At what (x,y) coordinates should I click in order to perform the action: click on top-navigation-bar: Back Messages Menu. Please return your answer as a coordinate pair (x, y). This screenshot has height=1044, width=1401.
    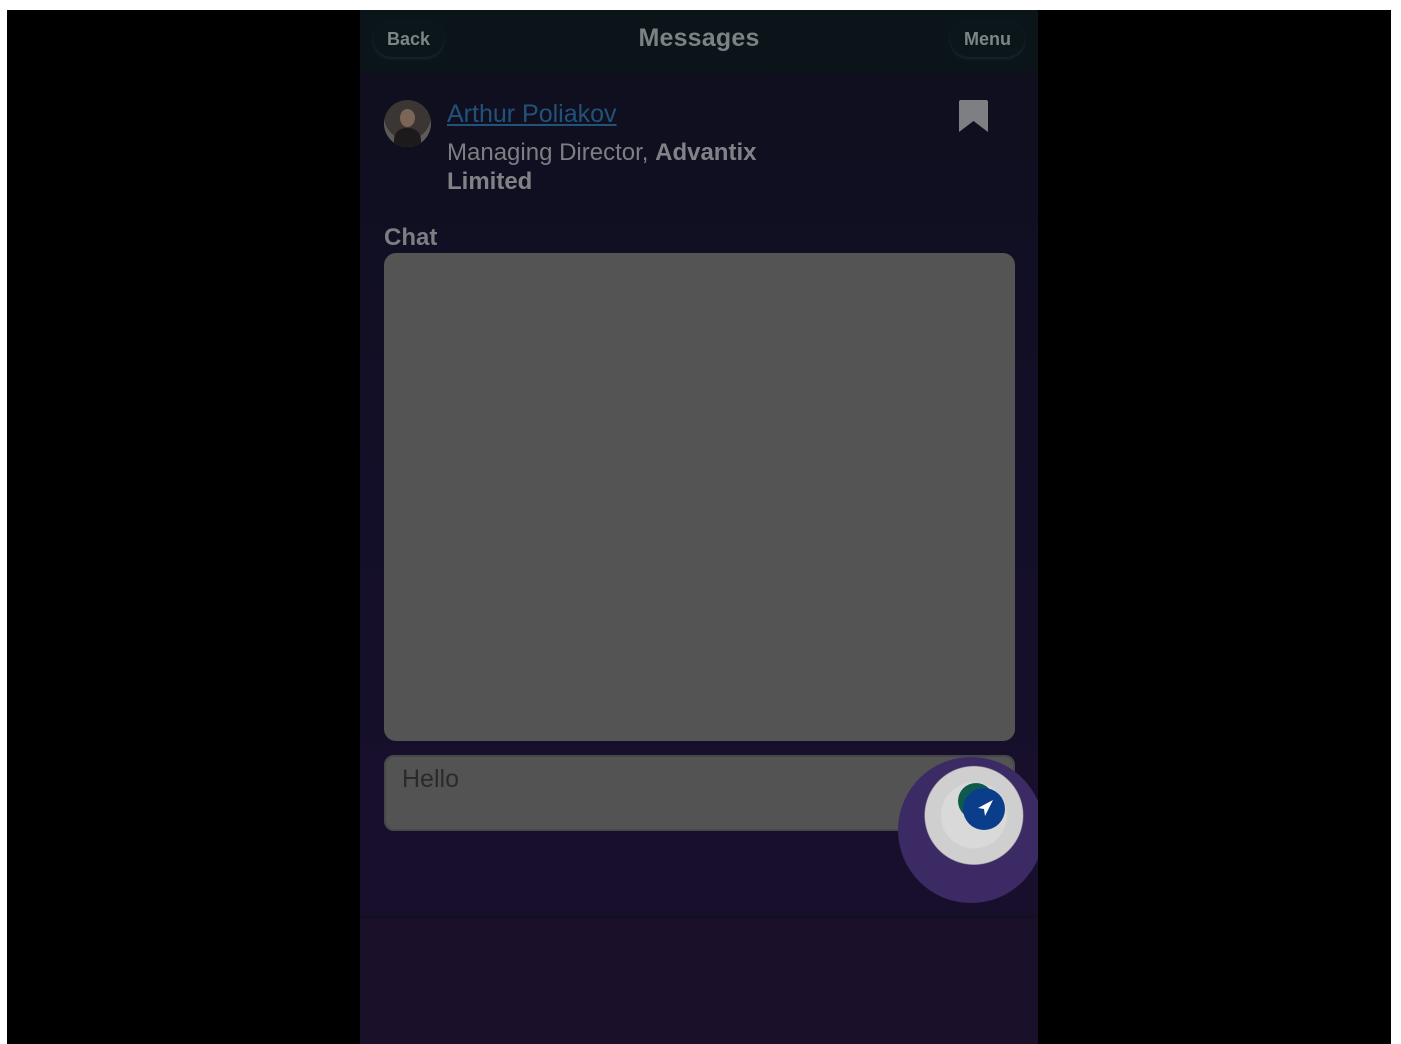
    Looking at the image, I should click on (699, 41).